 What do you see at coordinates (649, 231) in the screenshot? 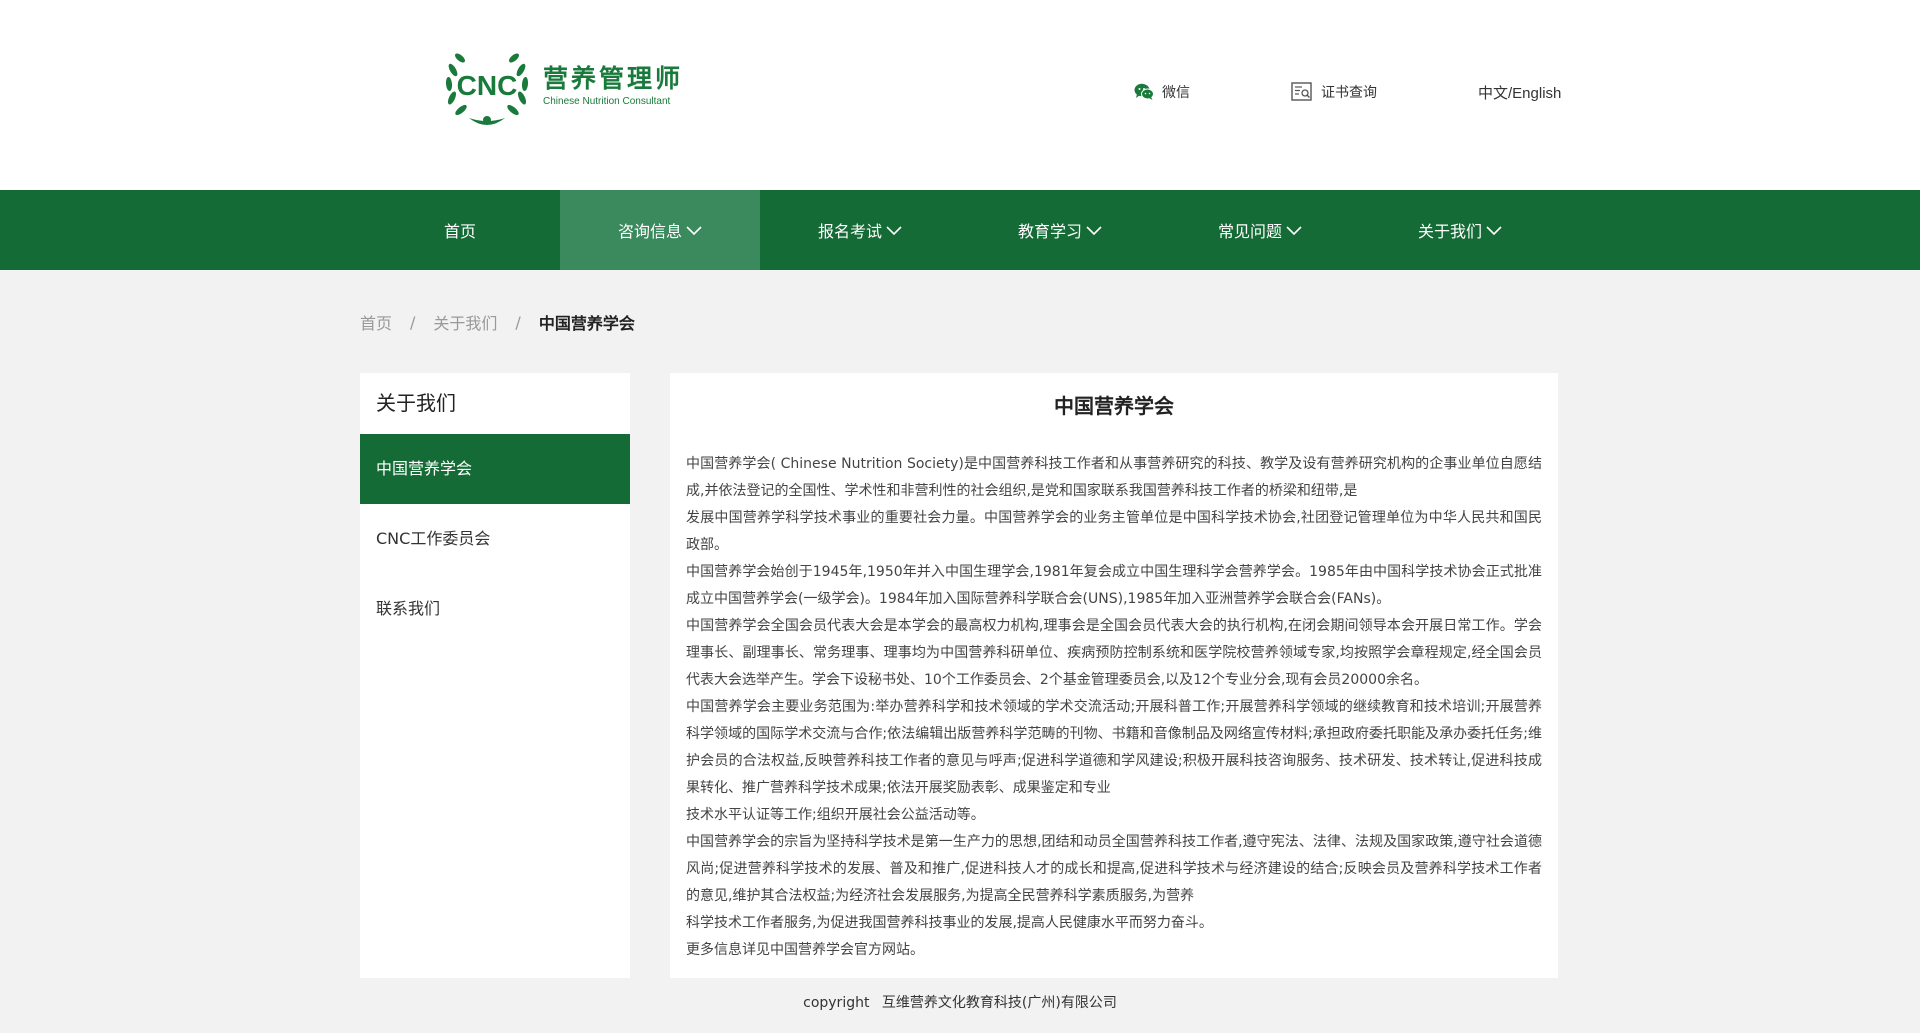
I see `nav-item-label: 咨询信息` at bounding box center [649, 231].